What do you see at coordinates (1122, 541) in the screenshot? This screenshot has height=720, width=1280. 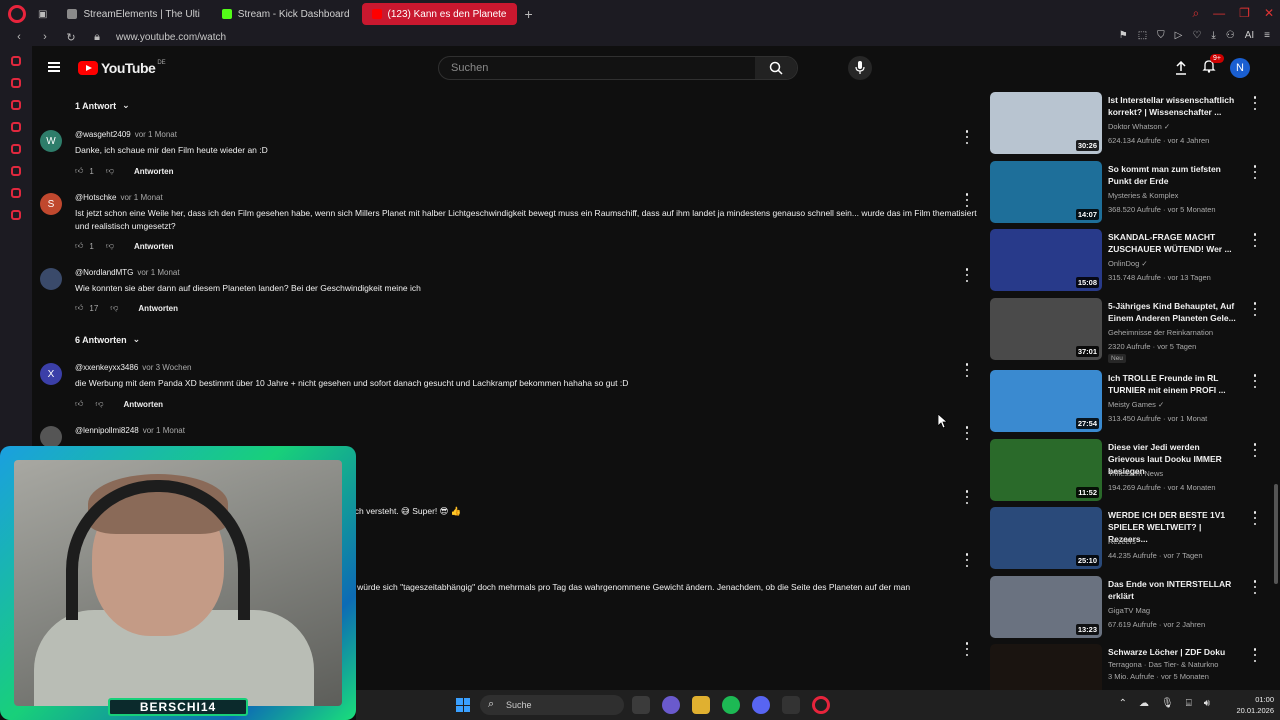 I see `video-channel: Rezeers` at bounding box center [1122, 541].